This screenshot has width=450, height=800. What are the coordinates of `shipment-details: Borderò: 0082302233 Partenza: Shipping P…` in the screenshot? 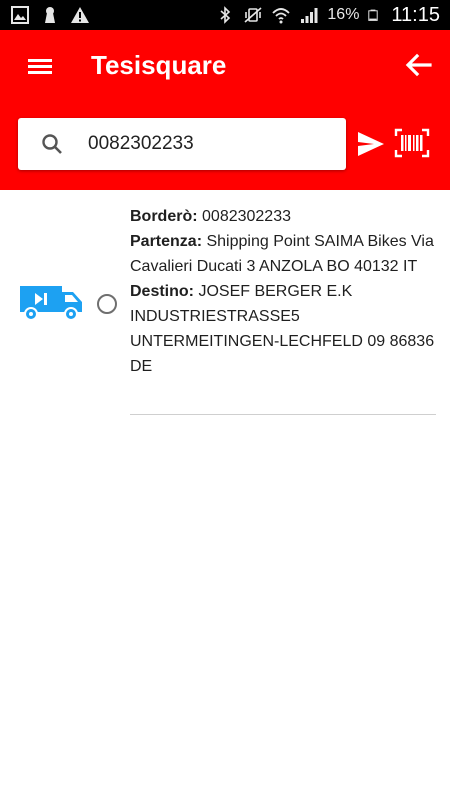 It's located at (282, 291).